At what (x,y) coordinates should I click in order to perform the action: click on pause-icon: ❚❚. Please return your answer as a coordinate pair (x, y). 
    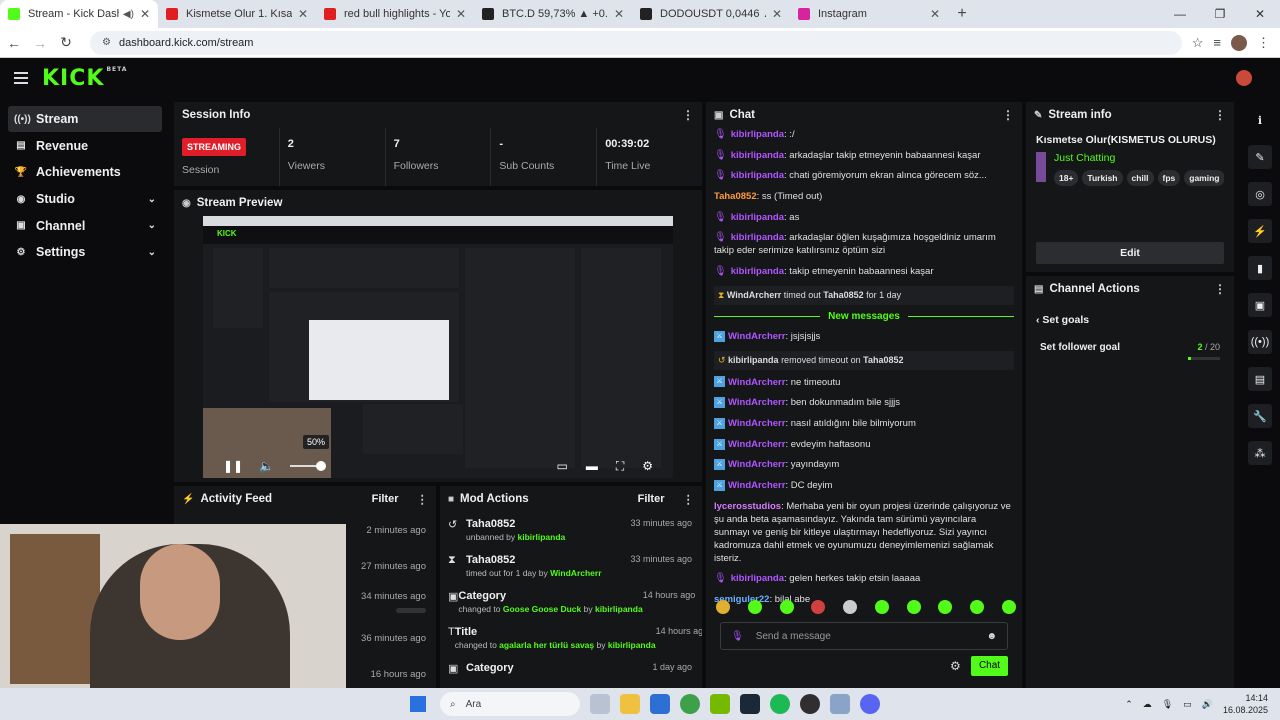
    Looking at the image, I should click on (233, 466).